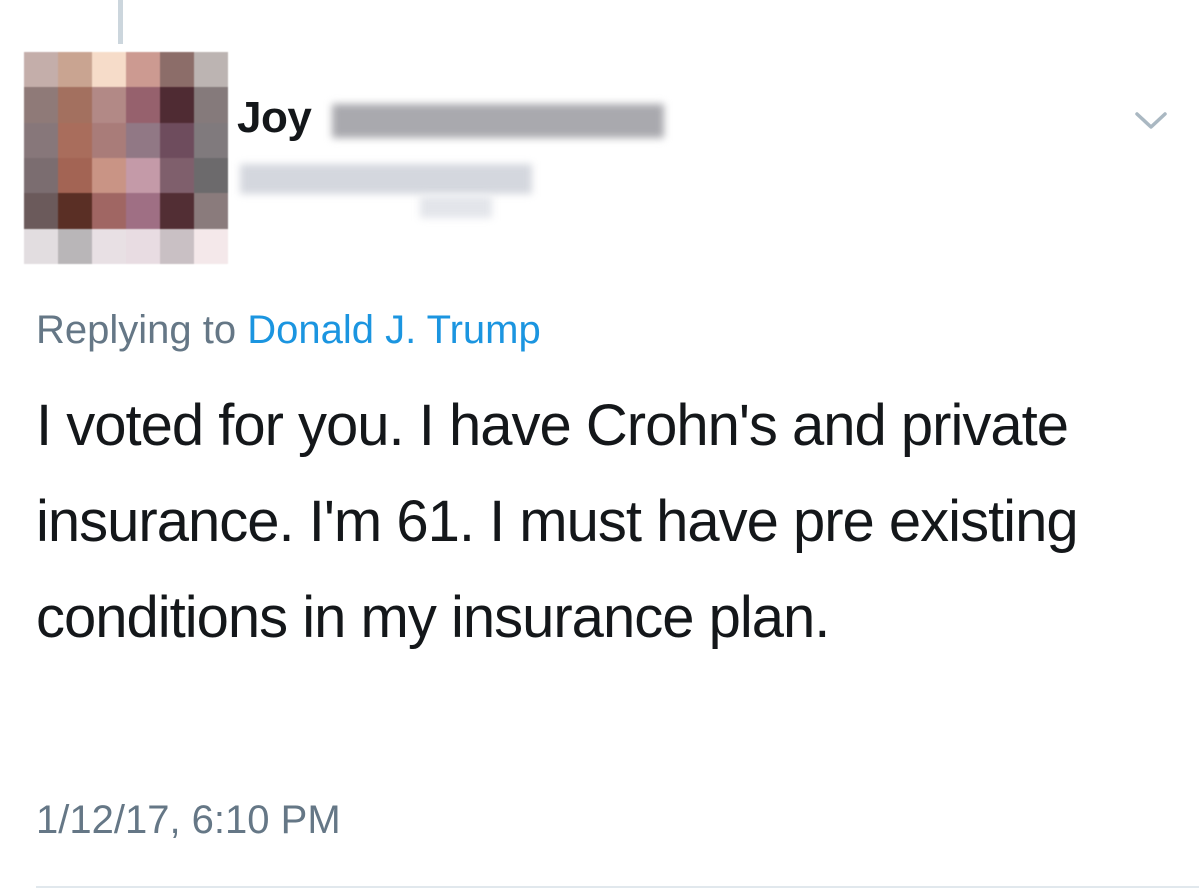  Describe the element at coordinates (126, 158) in the screenshot. I see `avatar` at that location.